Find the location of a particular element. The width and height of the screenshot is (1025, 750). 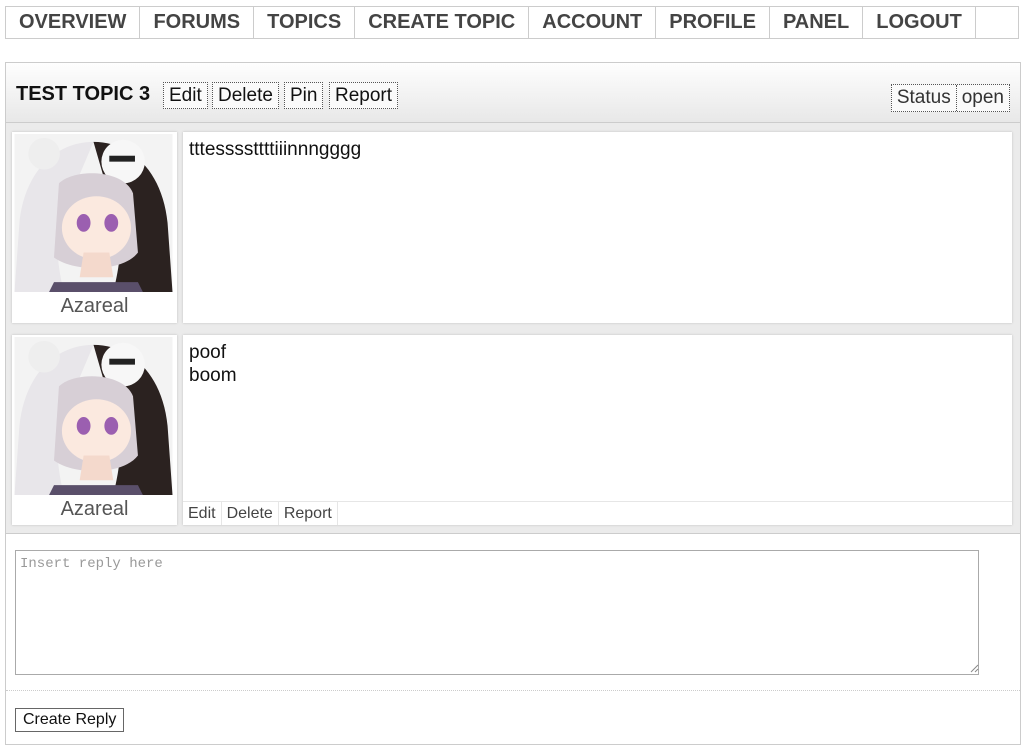

nav-logout: LOGOUT is located at coordinates (919, 22).